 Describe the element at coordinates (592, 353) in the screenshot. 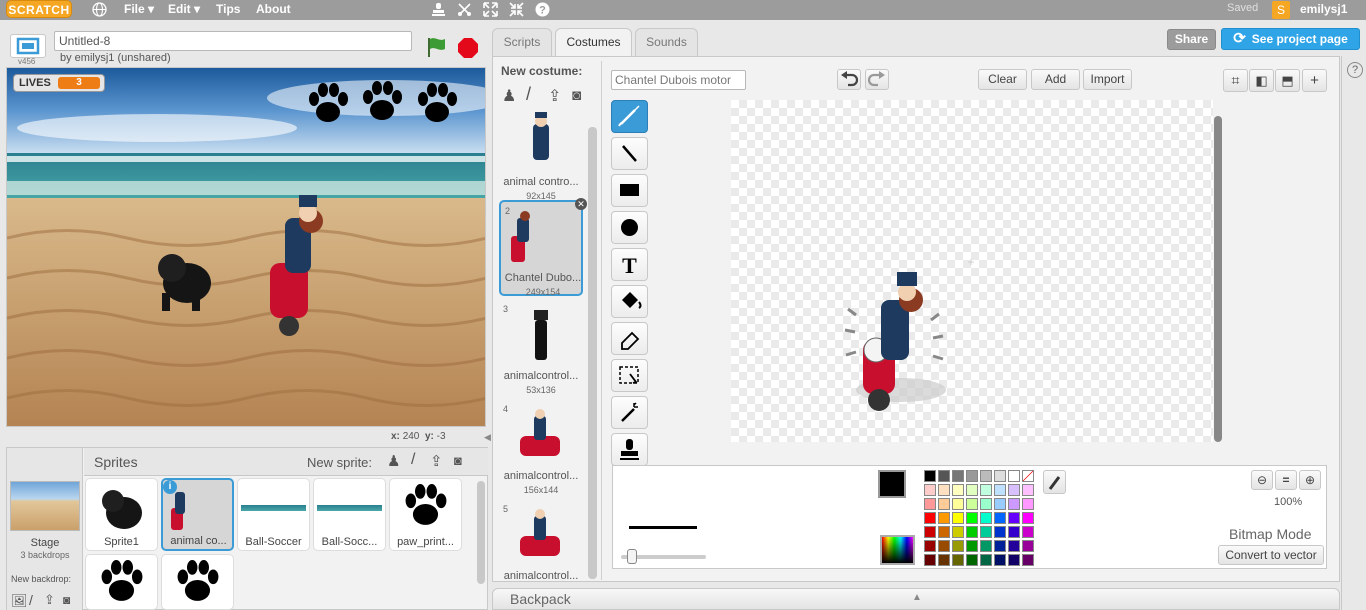

I see `costume-list-scrollbar` at that location.